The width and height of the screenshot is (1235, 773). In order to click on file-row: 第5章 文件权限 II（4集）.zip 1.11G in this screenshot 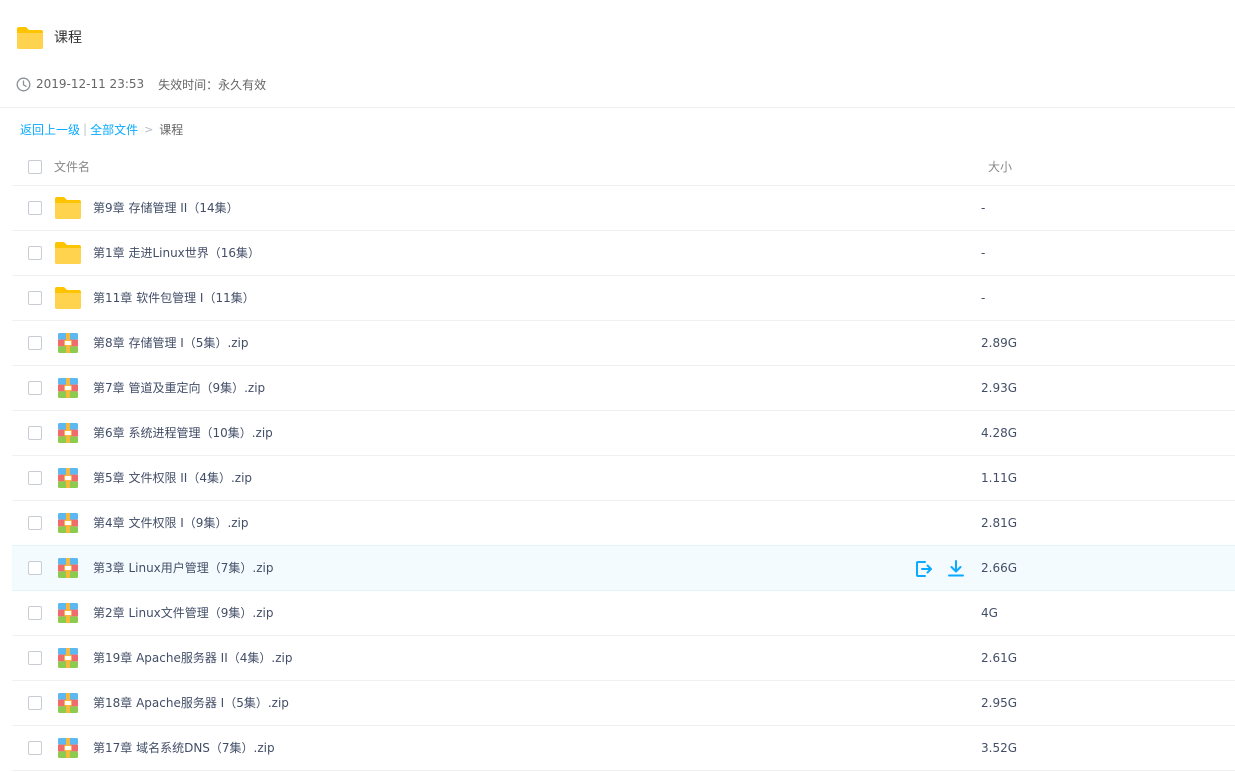, I will do `click(623, 478)`.